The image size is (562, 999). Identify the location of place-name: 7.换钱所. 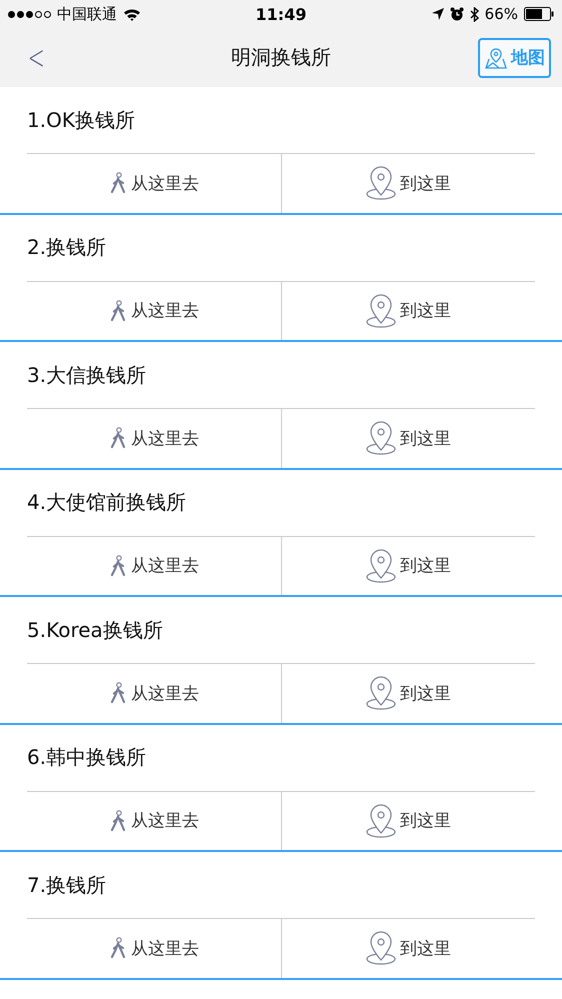
(67, 885).